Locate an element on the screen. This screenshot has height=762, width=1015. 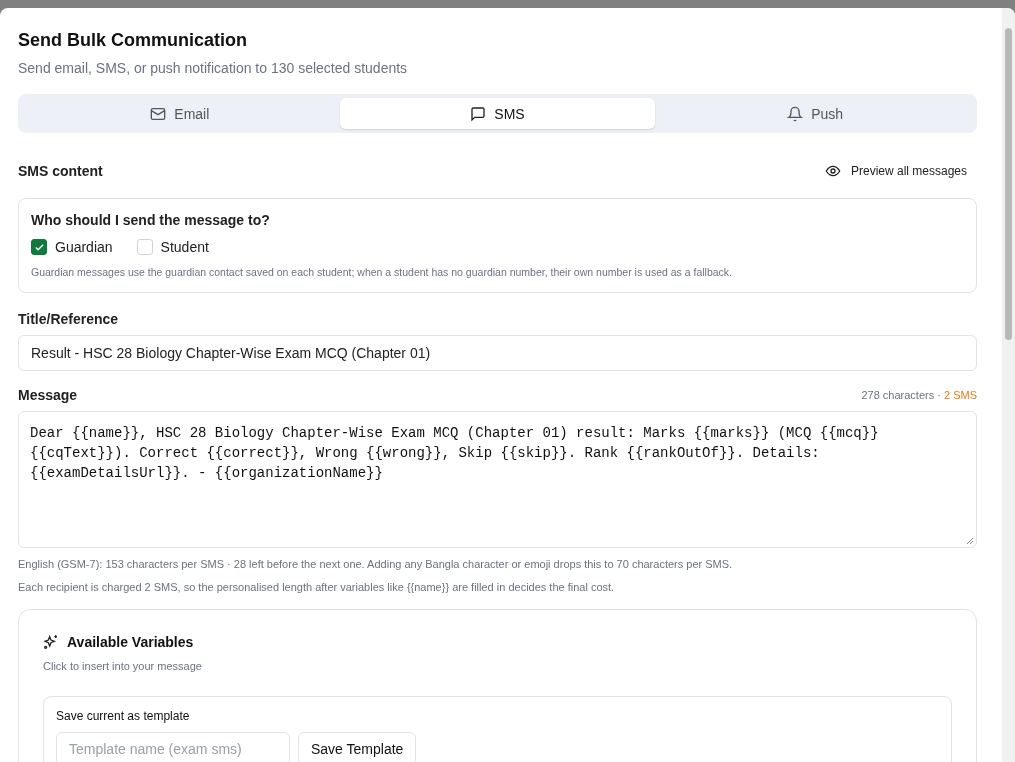
mail-icon is located at coordinates (158, 113).